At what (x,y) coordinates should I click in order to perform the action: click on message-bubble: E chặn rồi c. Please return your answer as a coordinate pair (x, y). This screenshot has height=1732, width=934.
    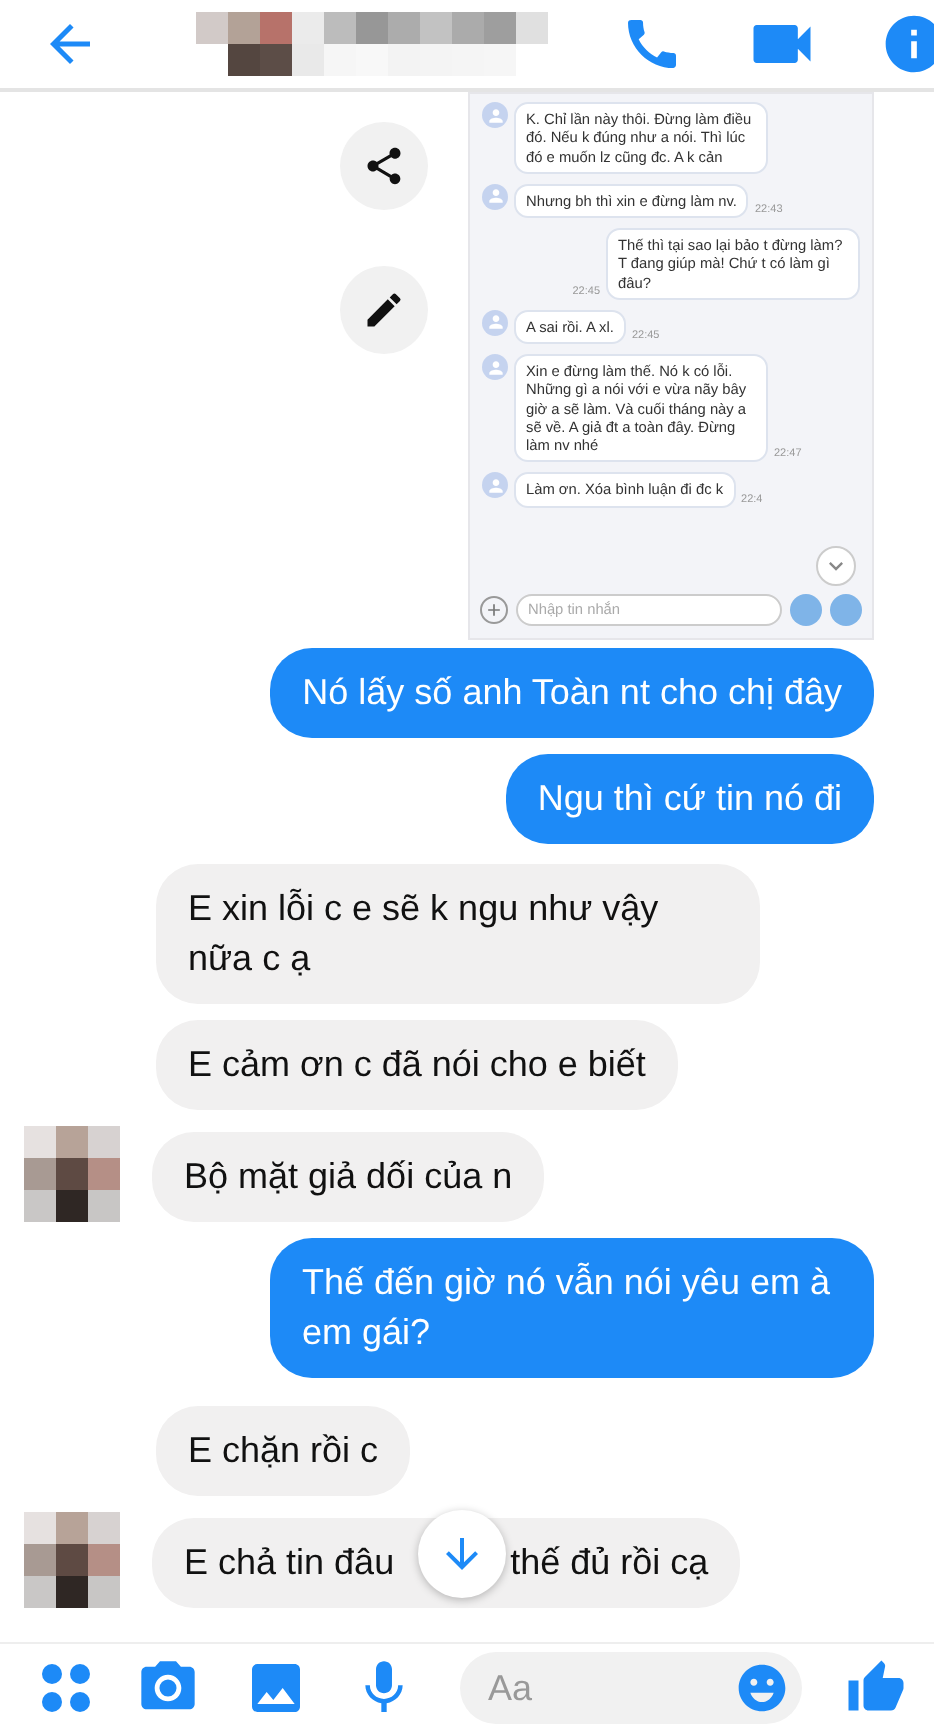
    Looking at the image, I should click on (283, 1451).